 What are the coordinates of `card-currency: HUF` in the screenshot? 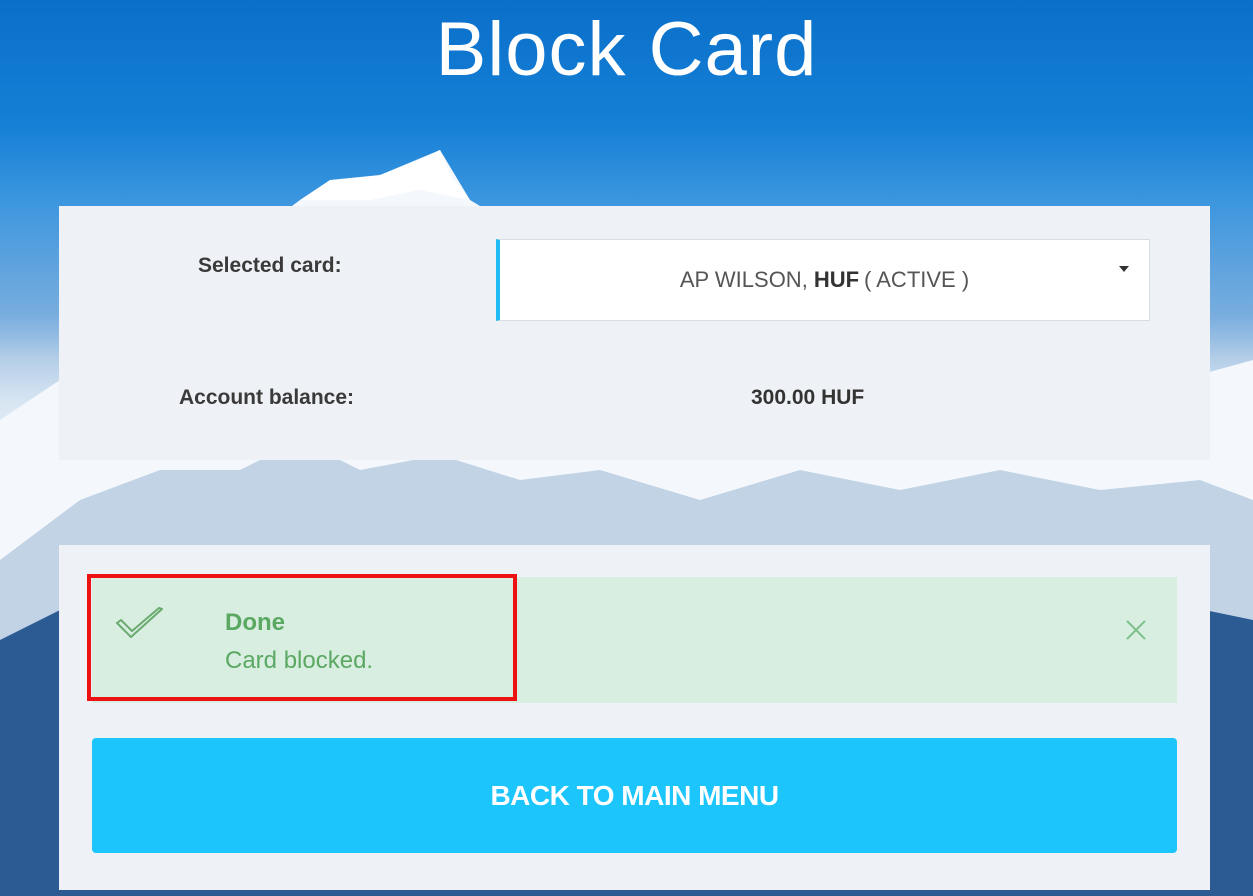 It's located at (836, 279).